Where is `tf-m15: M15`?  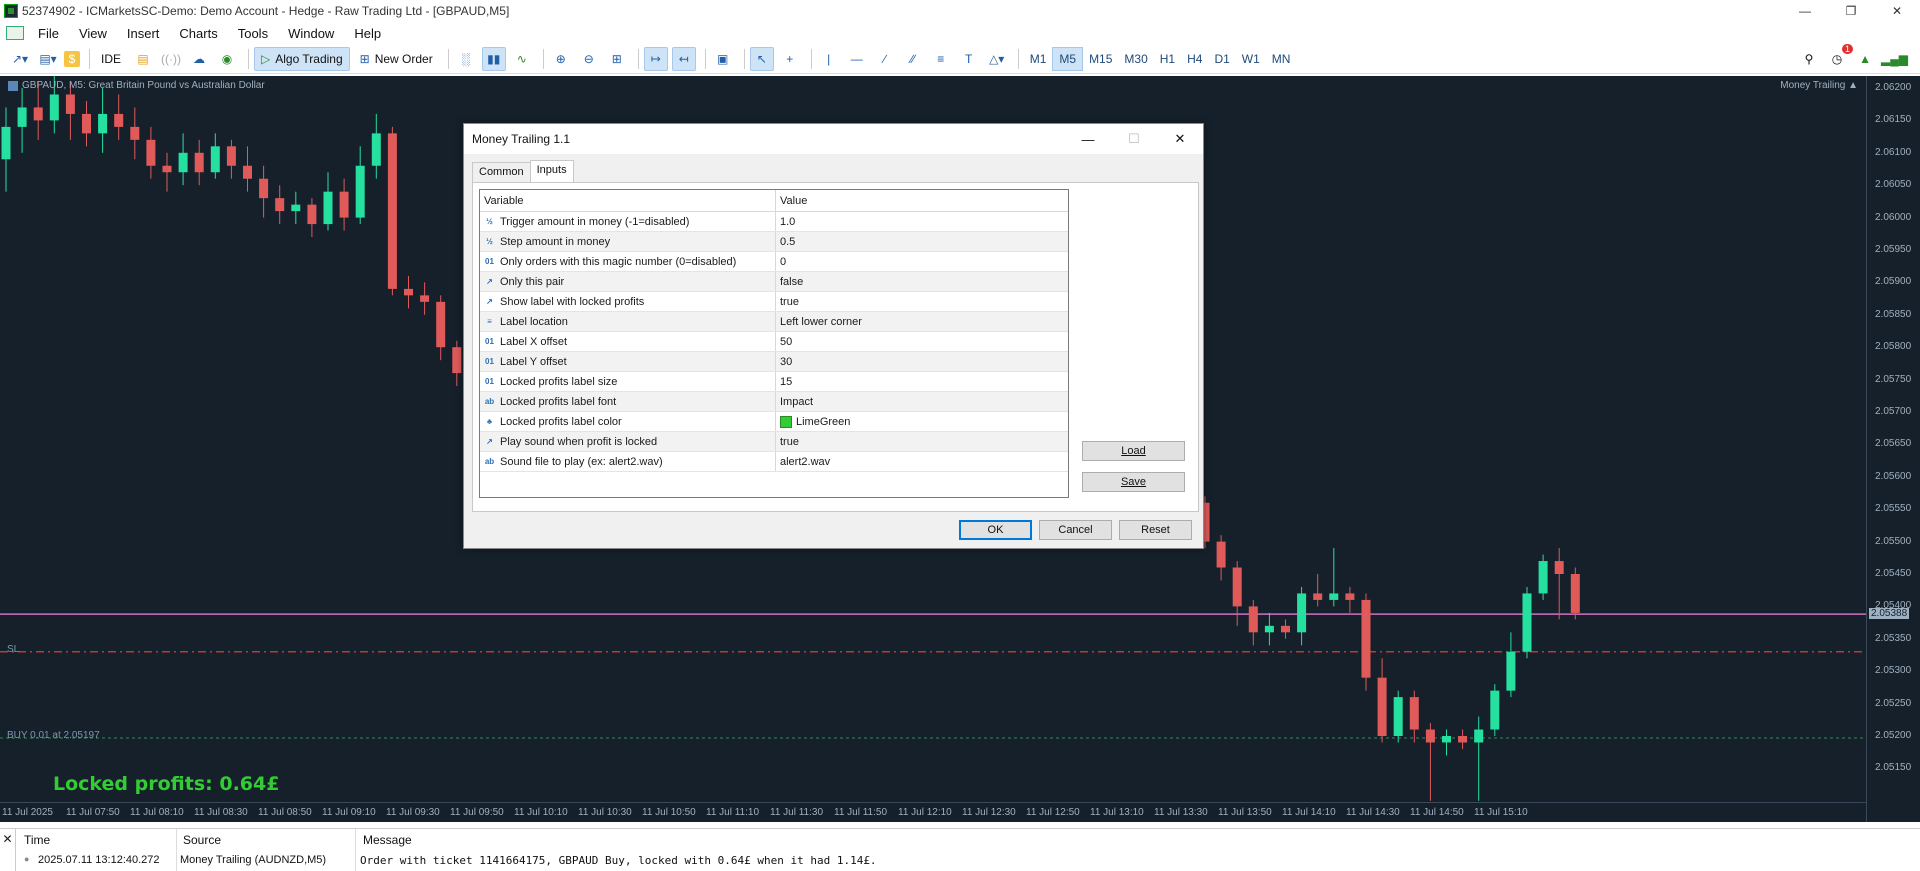 tf-m15: M15 is located at coordinates (1100, 59).